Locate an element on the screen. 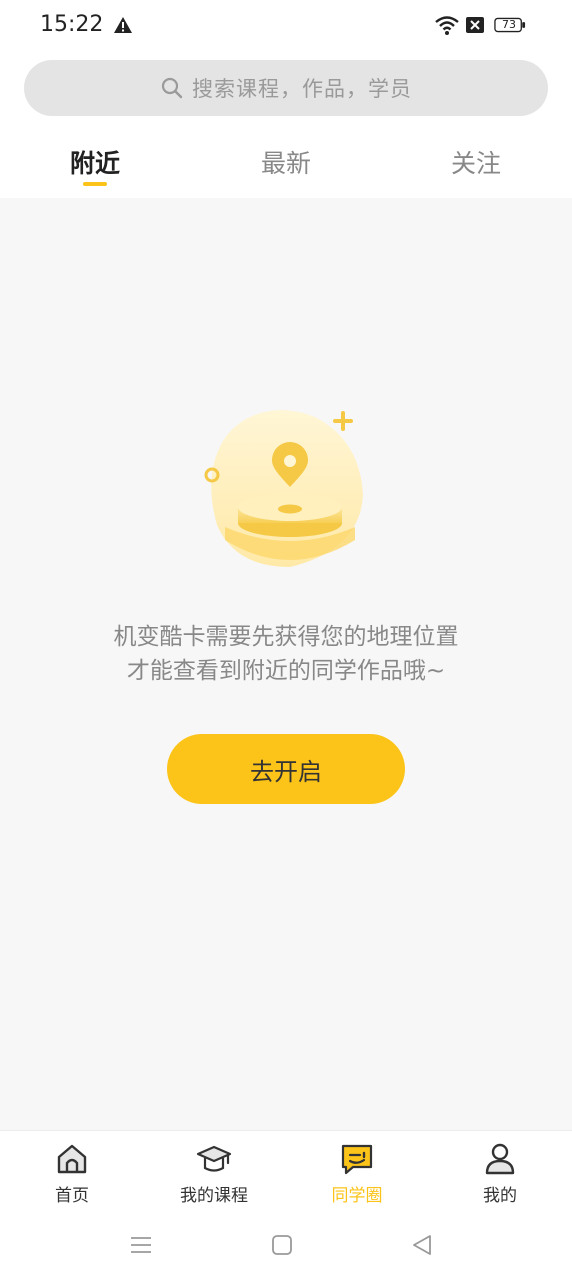 The height and width of the screenshot is (1281, 572). wifi-icon is located at coordinates (447, 25).